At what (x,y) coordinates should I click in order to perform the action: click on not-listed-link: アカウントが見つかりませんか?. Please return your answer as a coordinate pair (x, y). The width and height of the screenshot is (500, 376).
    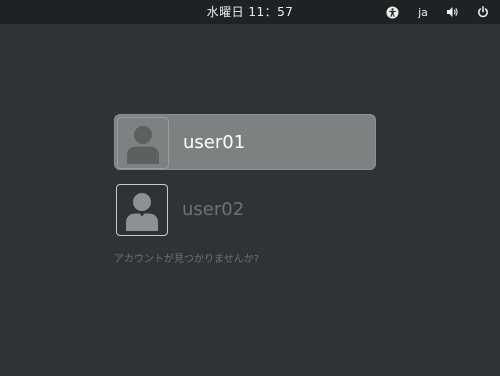
    Looking at the image, I should click on (186, 257).